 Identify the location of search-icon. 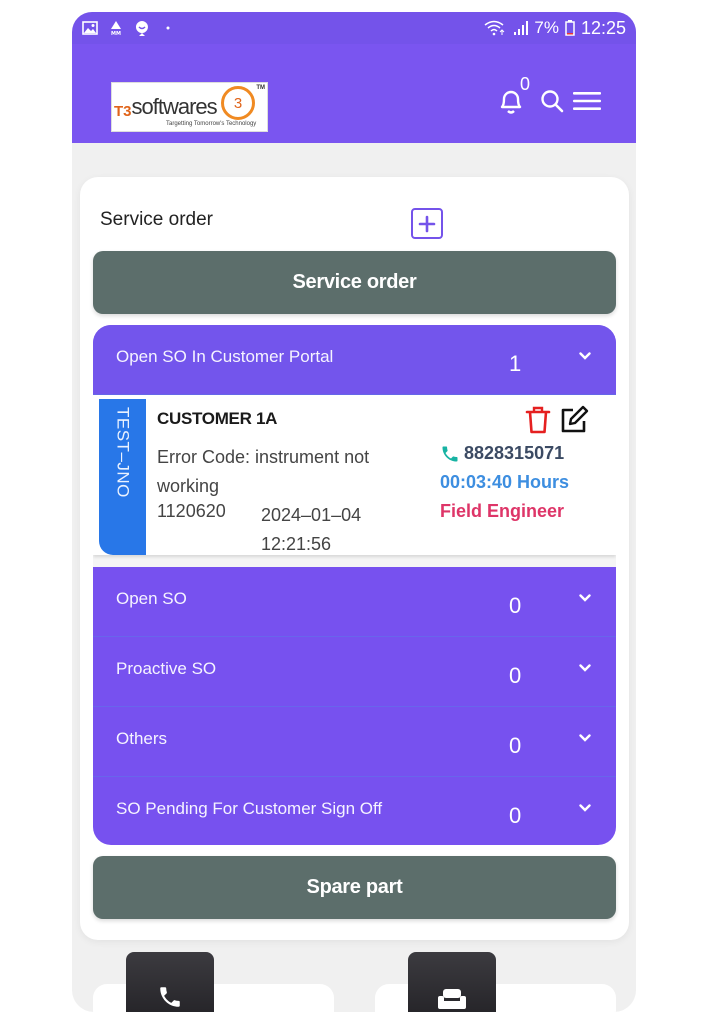
(552, 101).